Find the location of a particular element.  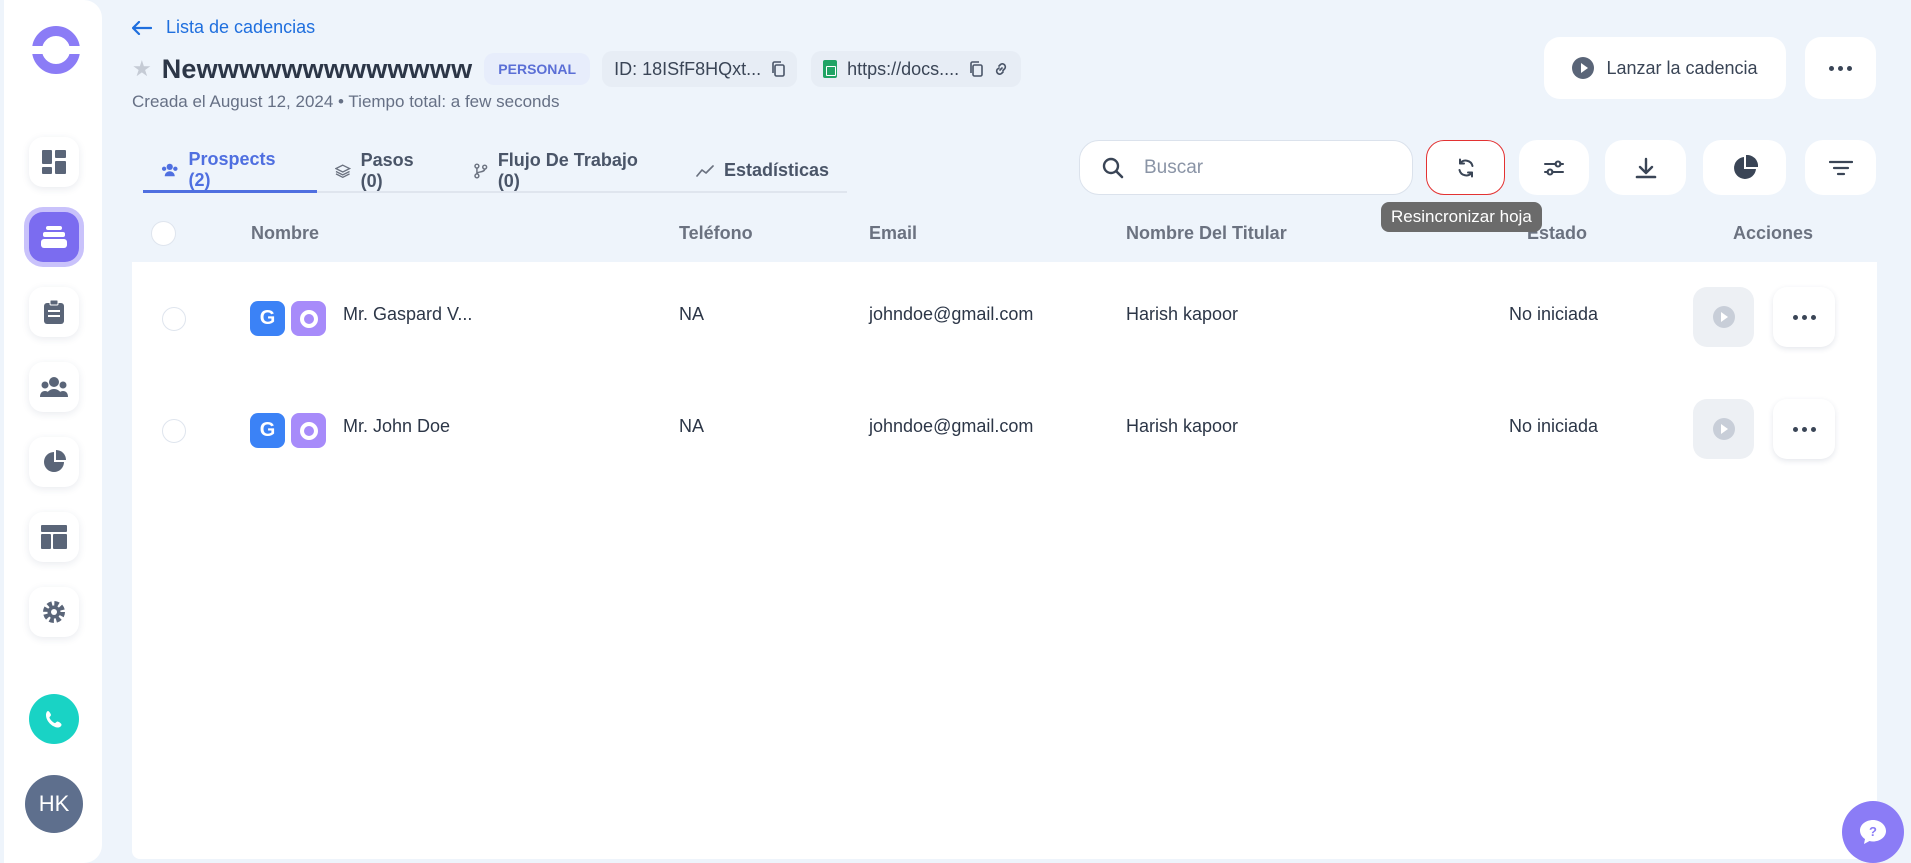

search-icon is located at coordinates (1113, 167).